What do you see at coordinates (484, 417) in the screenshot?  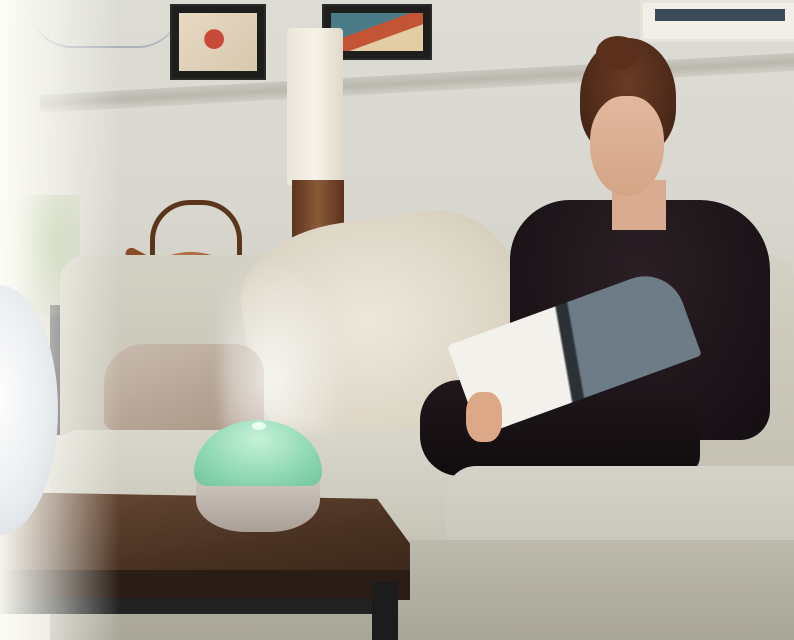 I see `woman-hand` at bounding box center [484, 417].